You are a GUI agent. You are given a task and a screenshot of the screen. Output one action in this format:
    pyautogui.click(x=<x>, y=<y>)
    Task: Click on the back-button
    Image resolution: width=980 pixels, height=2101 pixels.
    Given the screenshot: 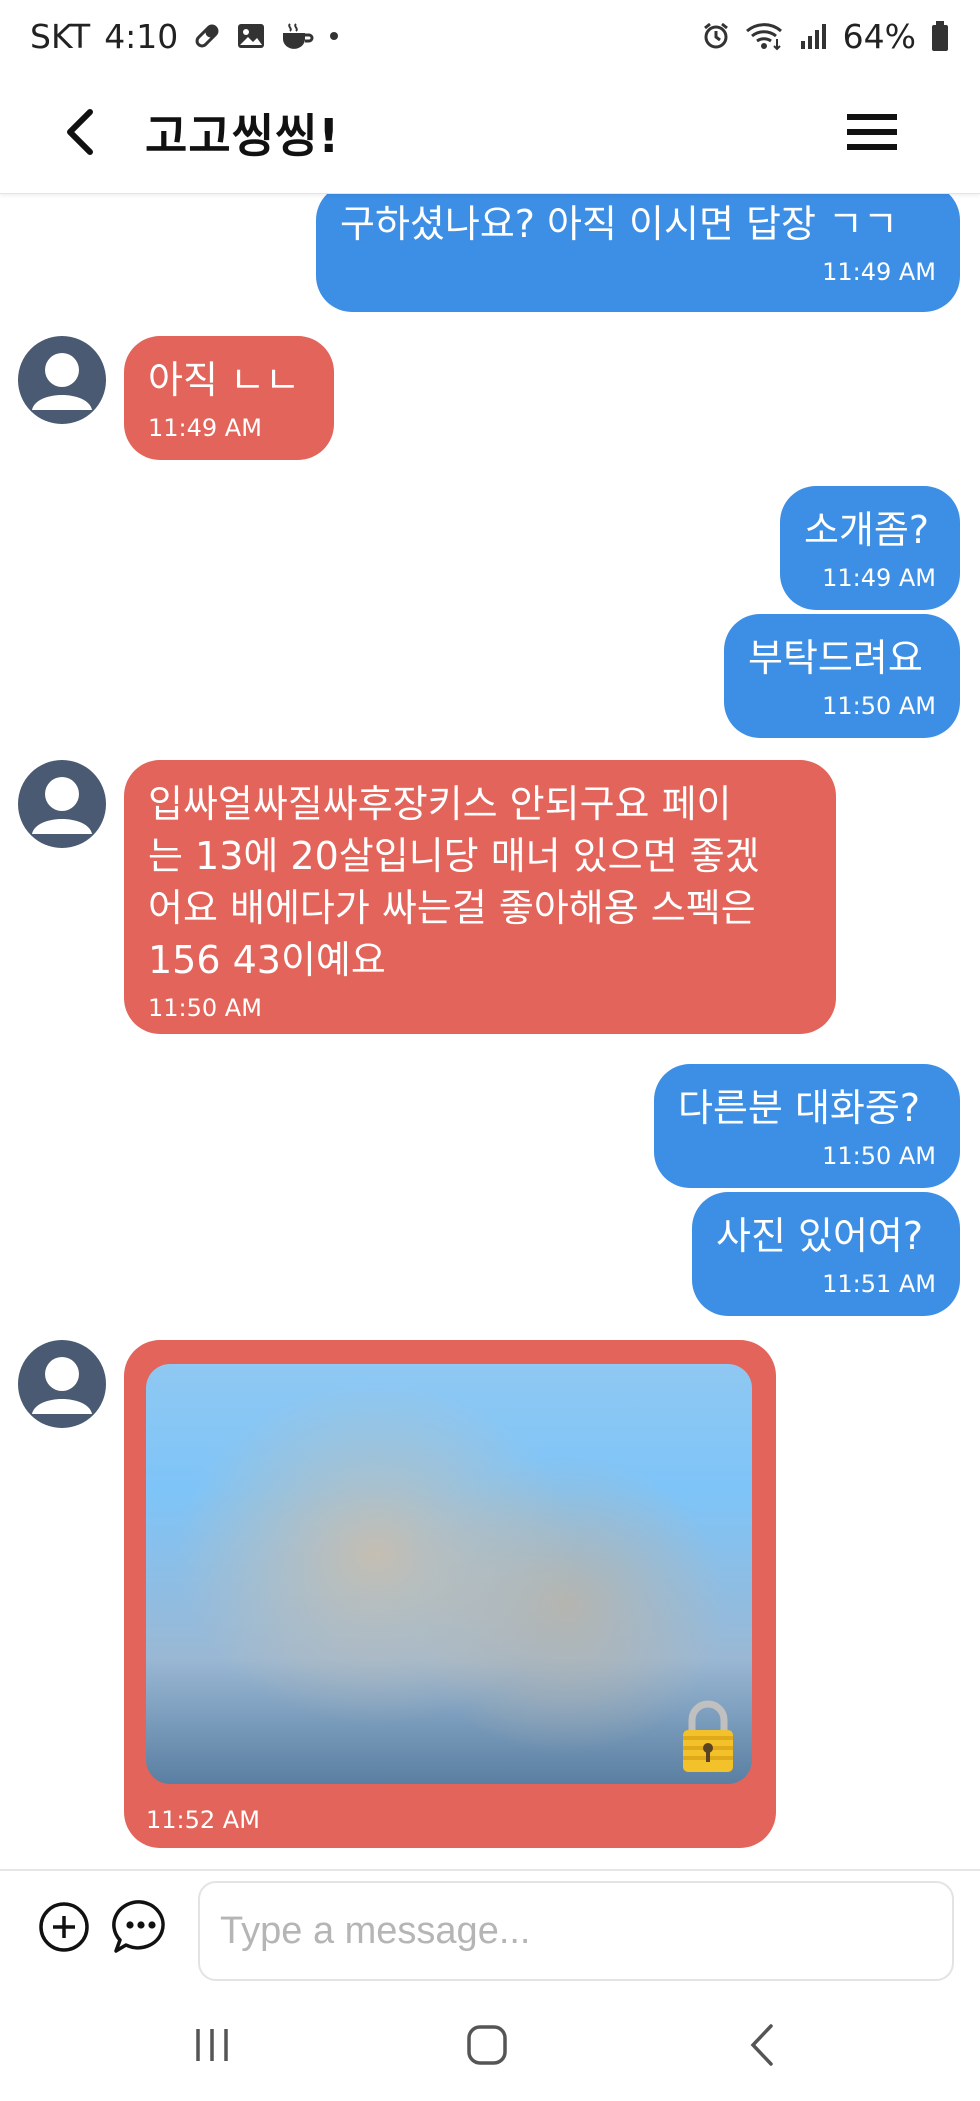 What is the action you would take?
    pyautogui.click(x=80, y=132)
    